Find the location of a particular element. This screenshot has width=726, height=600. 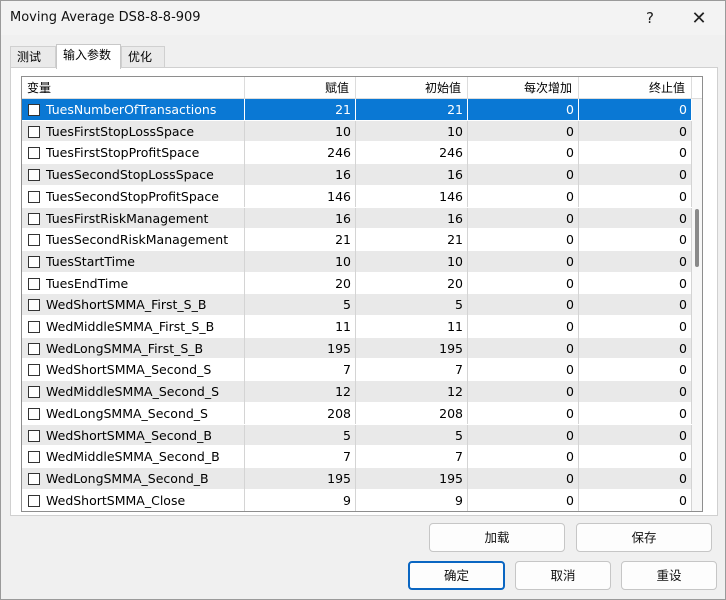

initial-value-cell: 12 is located at coordinates (412, 392).